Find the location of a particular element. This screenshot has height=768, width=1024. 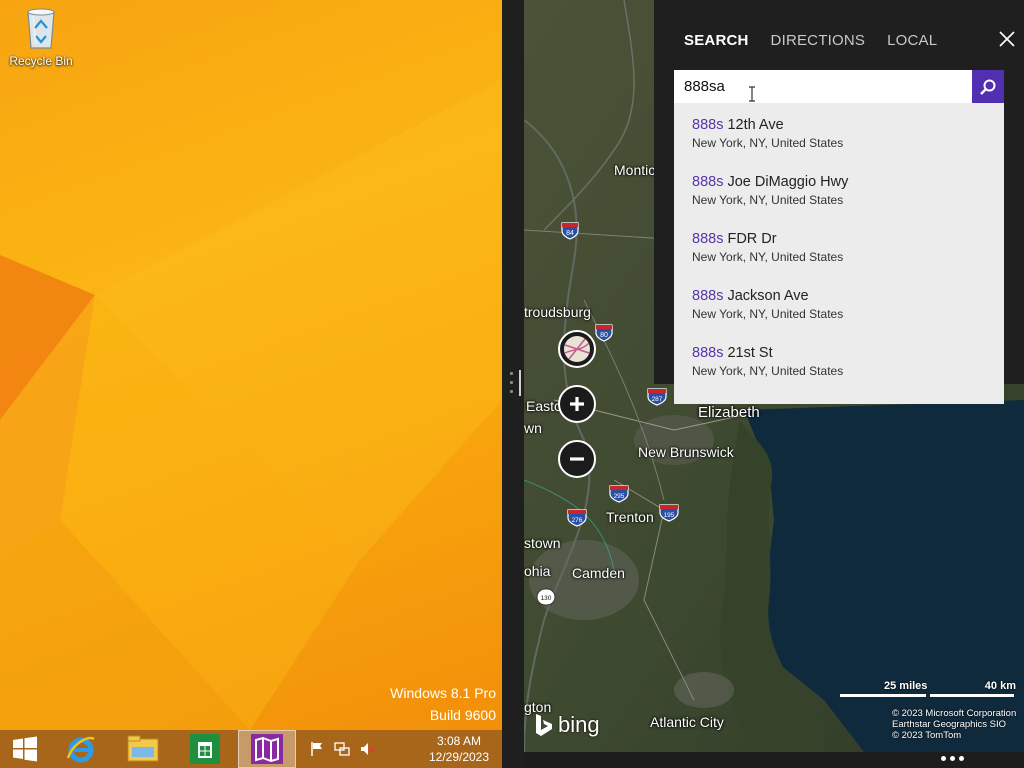

more-options-button is located at coordinates (952, 758).